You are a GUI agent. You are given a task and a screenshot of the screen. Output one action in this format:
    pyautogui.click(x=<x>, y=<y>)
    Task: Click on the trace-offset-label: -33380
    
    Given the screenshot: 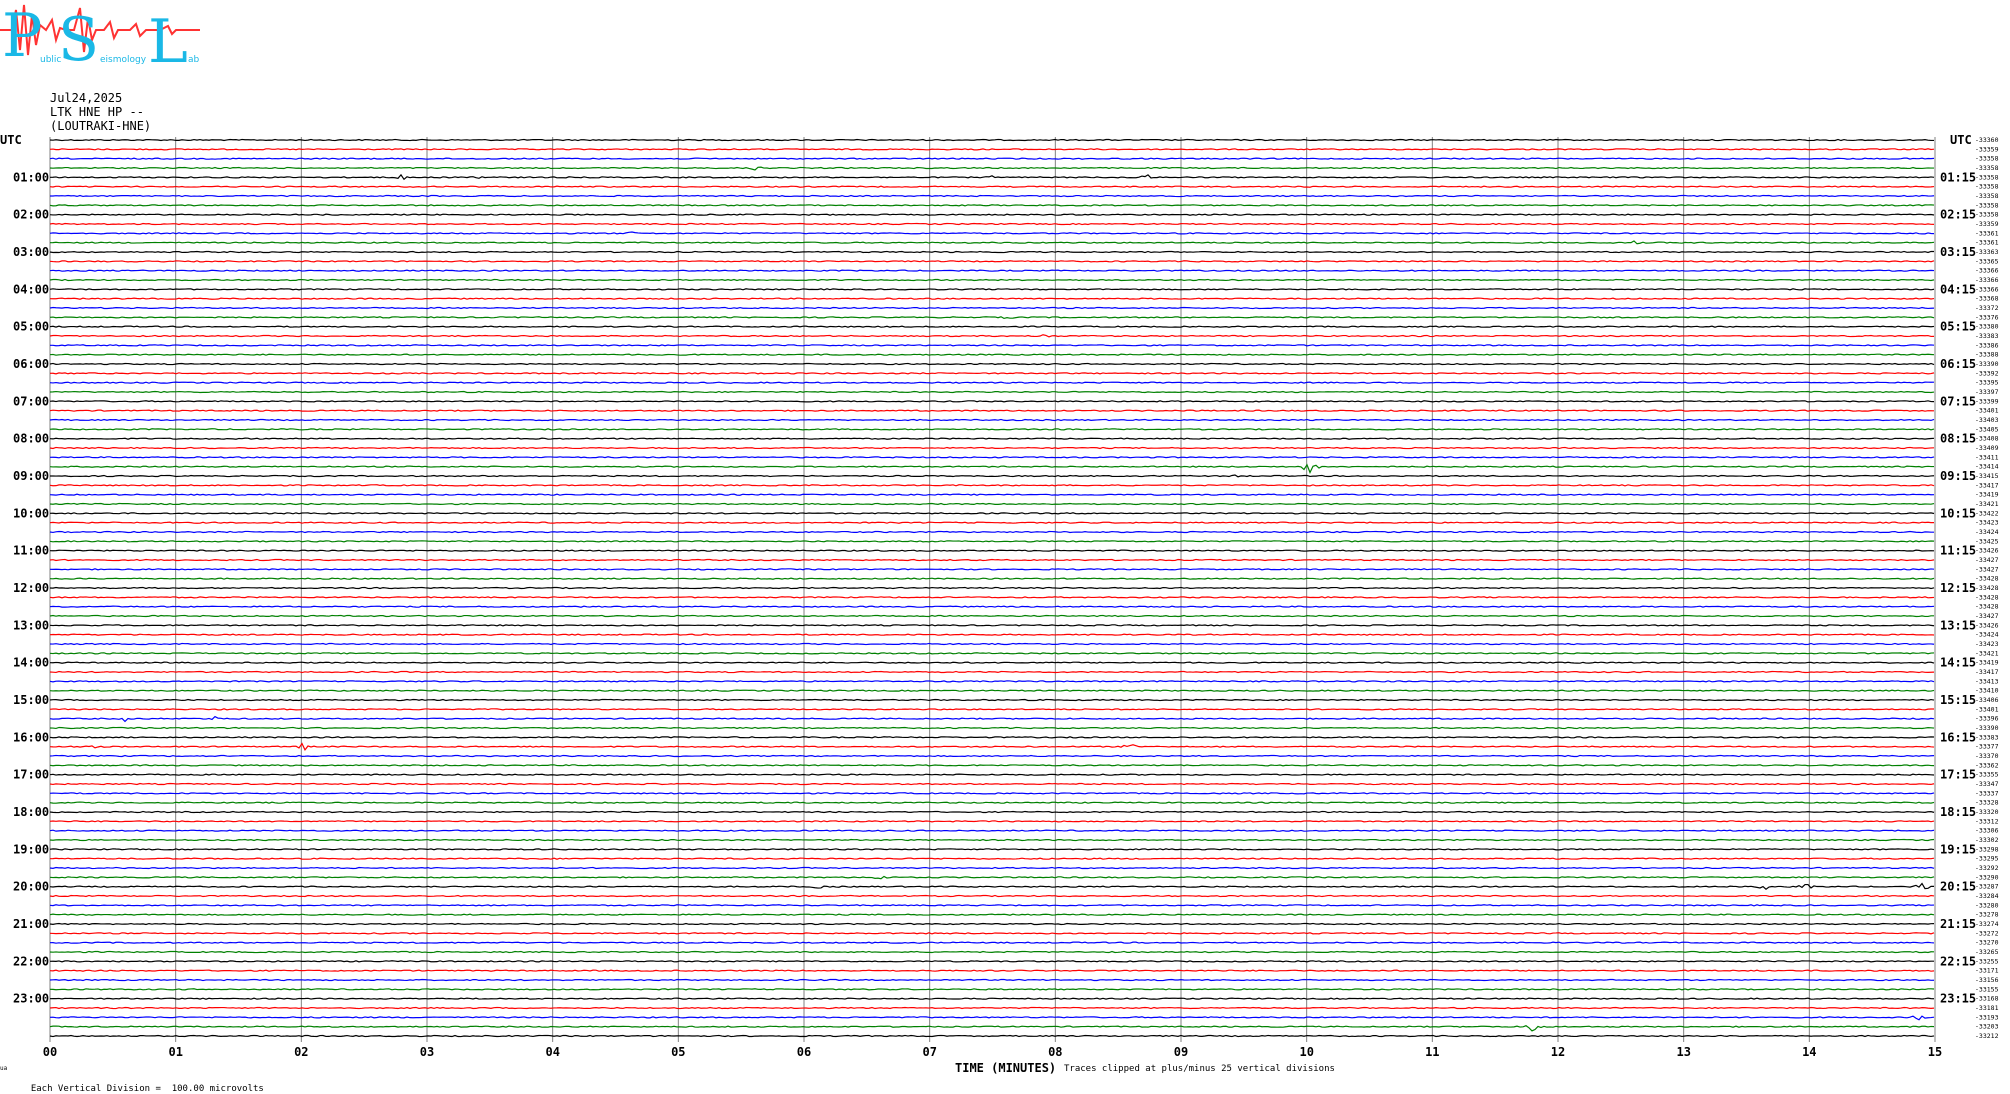 What is the action you would take?
    pyautogui.click(x=1987, y=327)
    